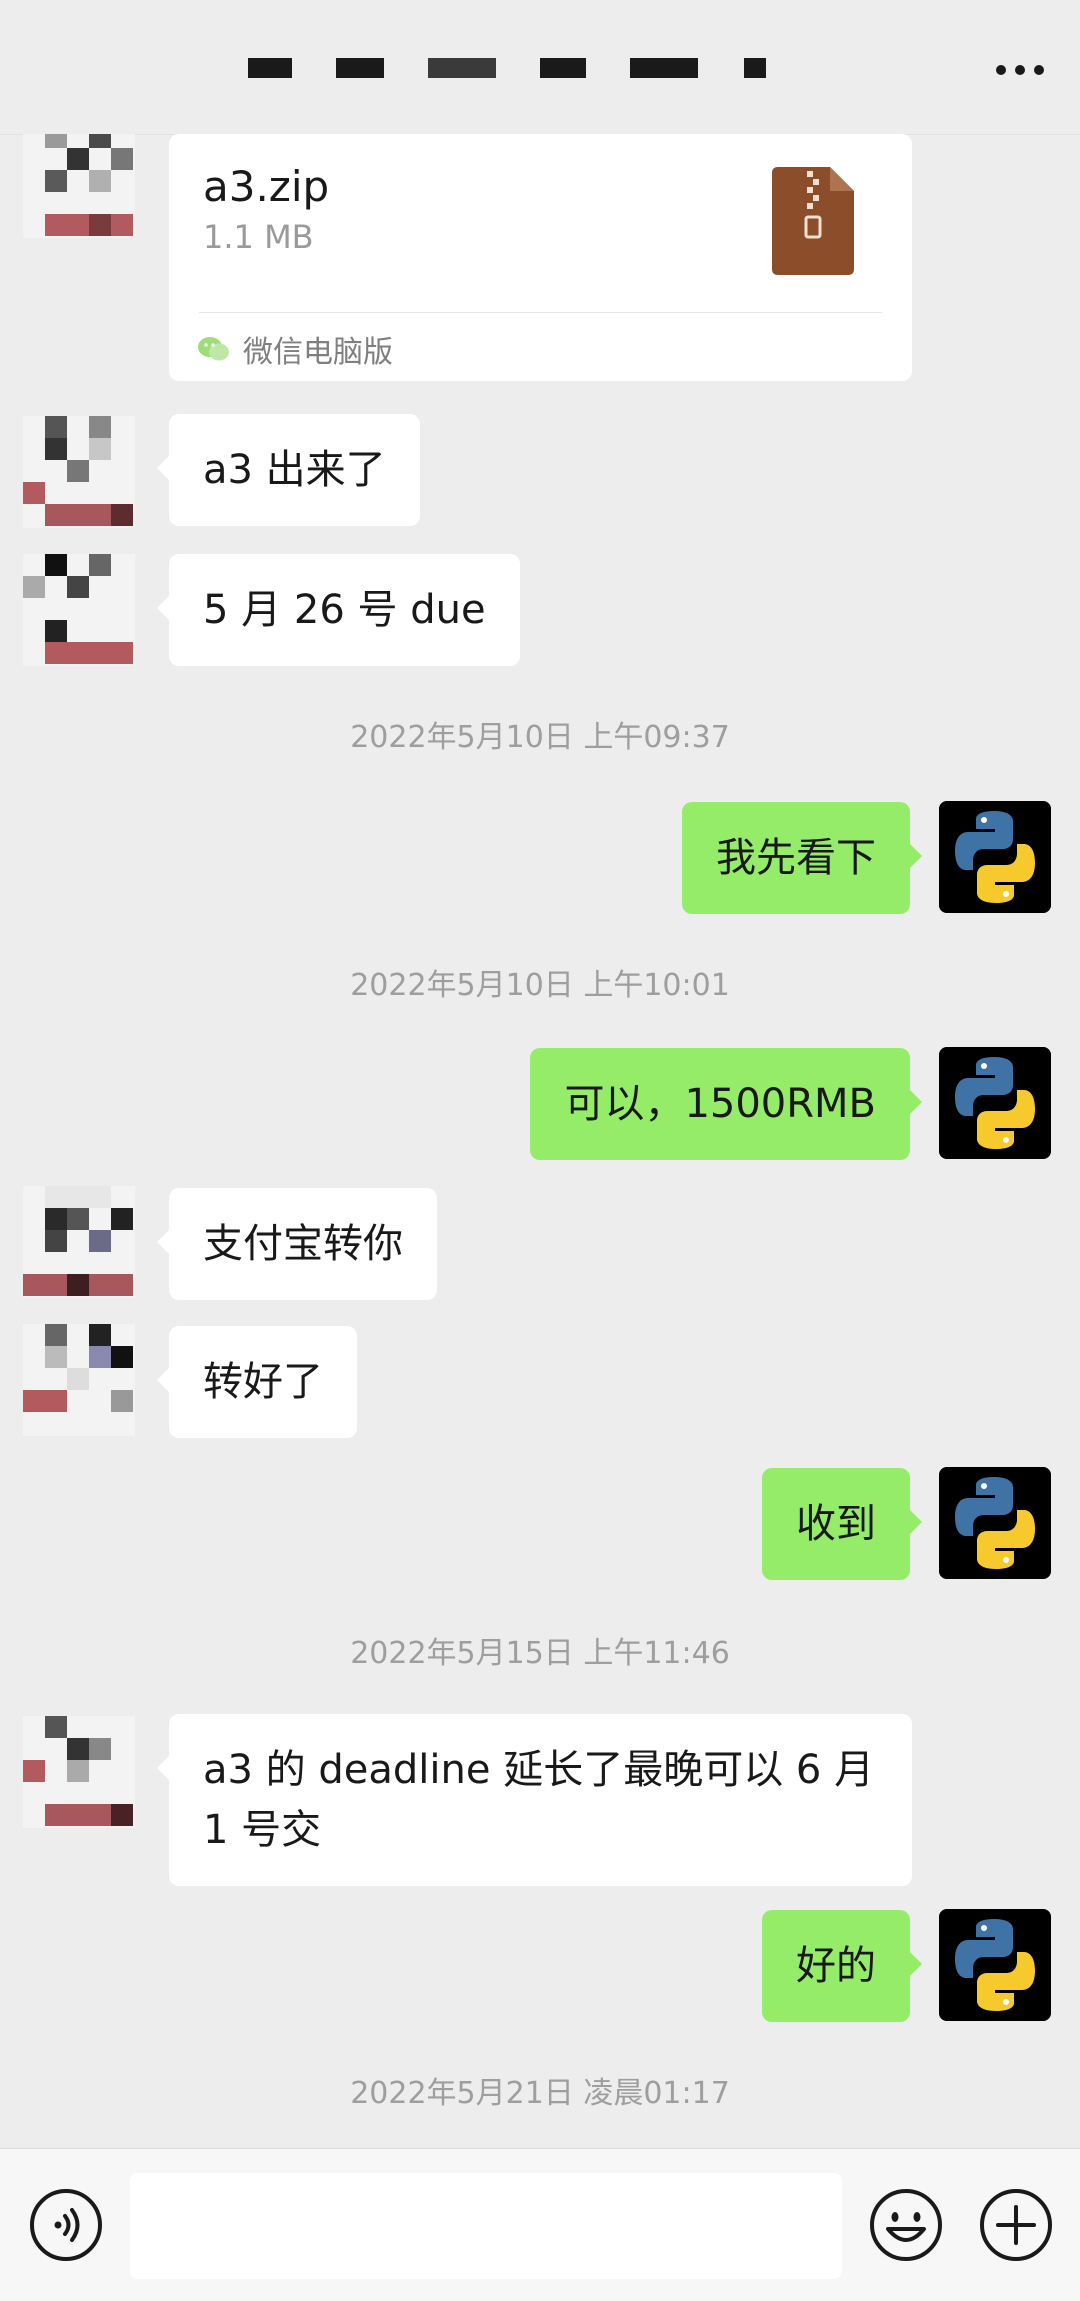 This screenshot has height=2301, width=1080. I want to click on divider, so click(540, 312).